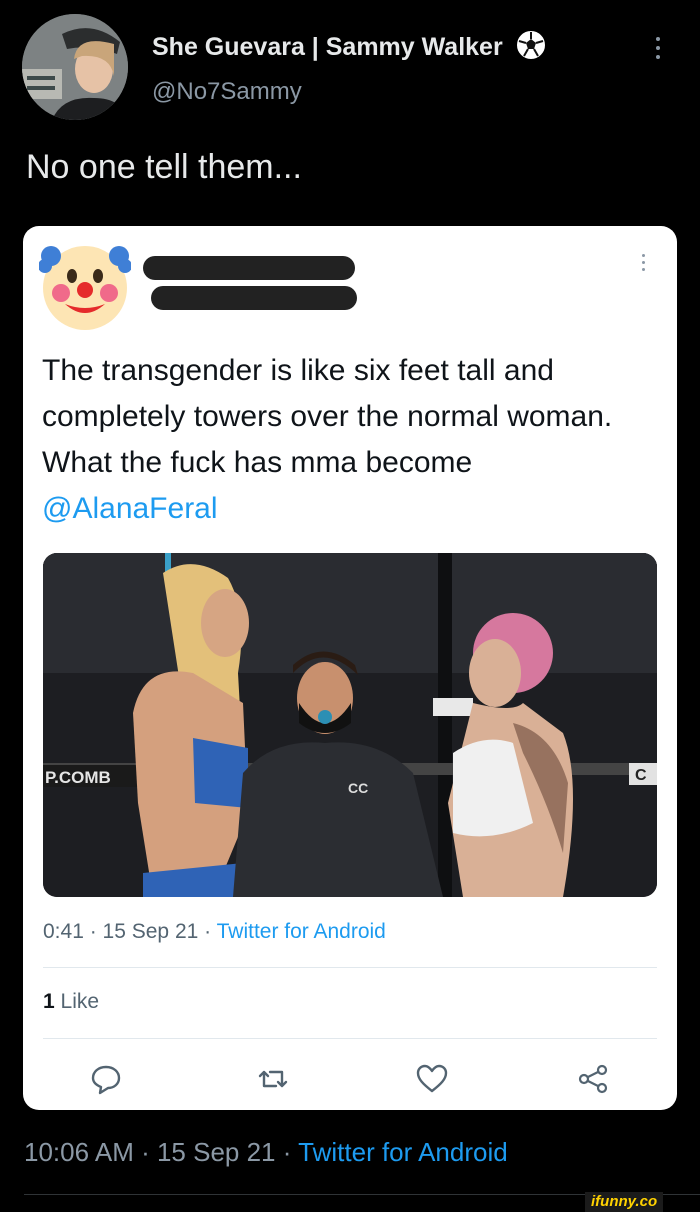  What do you see at coordinates (249, 268) in the screenshot?
I see `redacted-name` at bounding box center [249, 268].